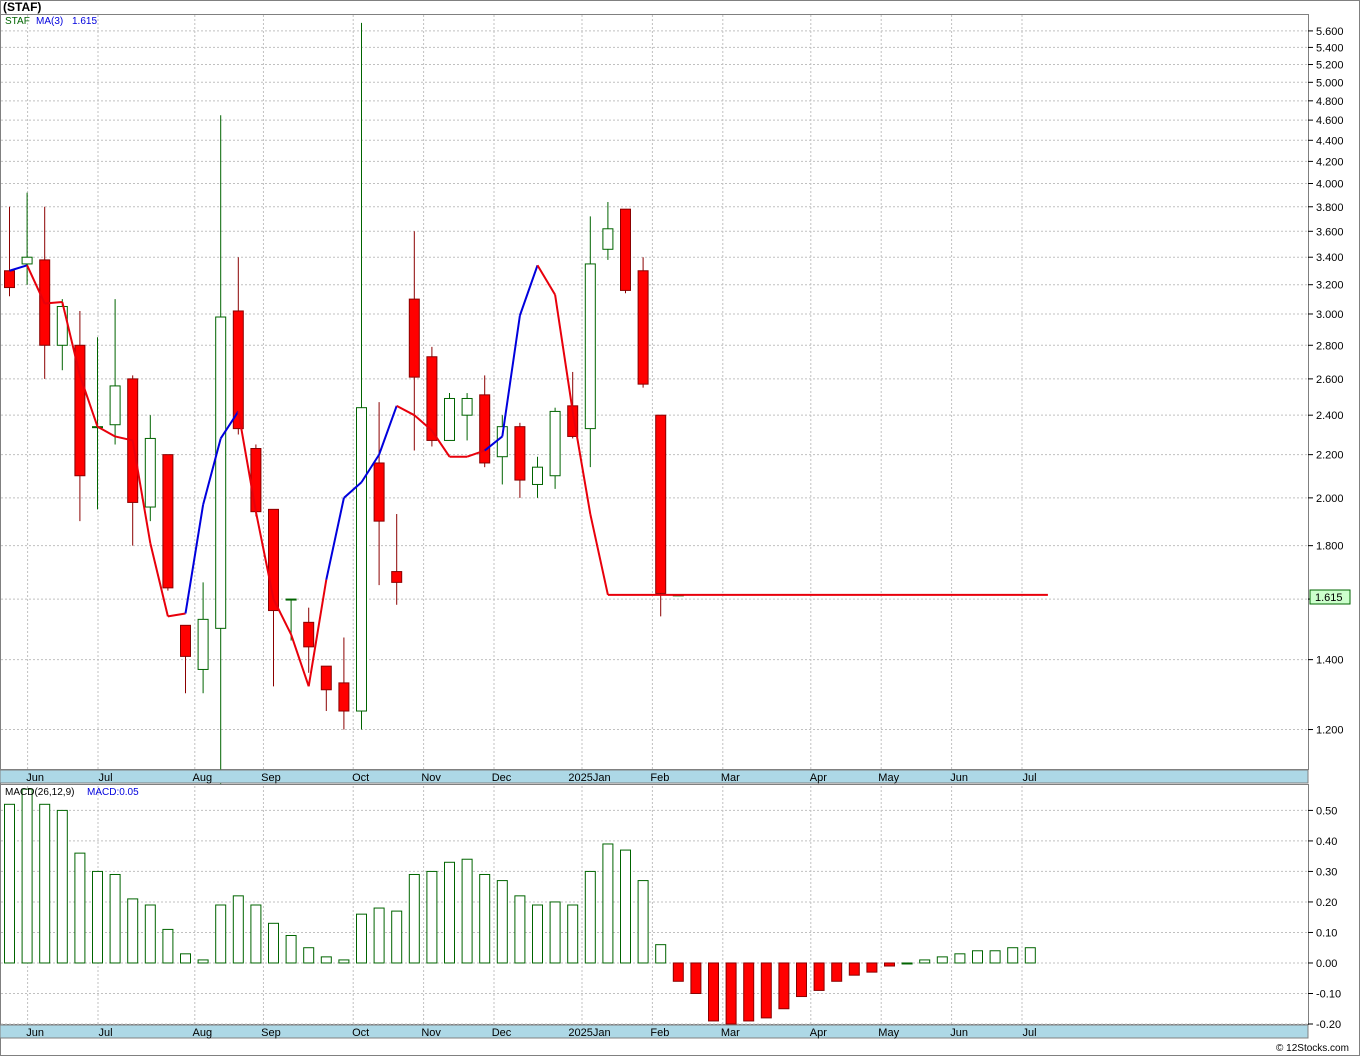 The width and height of the screenshot is (1360, 1056). Describe the element at coordinates (17, 21) in the screenshot. I see `legend-symbol: STAF` at that location.